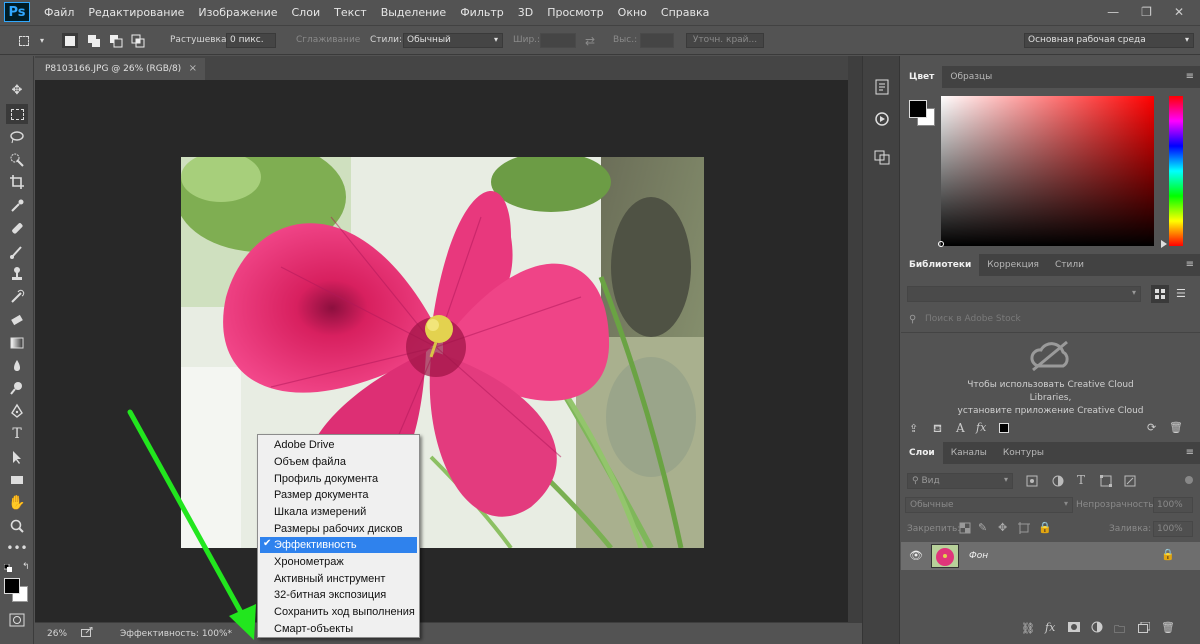 This screenshot has width=1200, height=644. I want to click on close-tab-icon: ×, so click(193, 68).